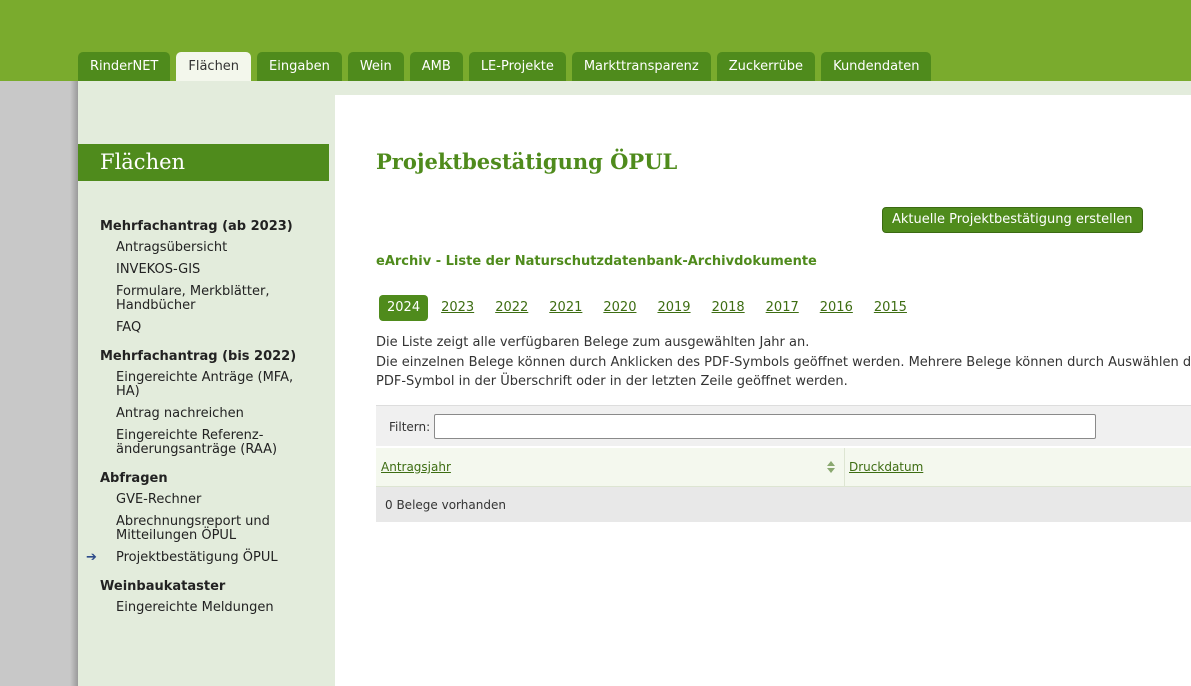 This screenshot has width=1191, height=686. Describe the element at coordinates (74, 383) in the screenshot. I see `page-shadow` at that location.